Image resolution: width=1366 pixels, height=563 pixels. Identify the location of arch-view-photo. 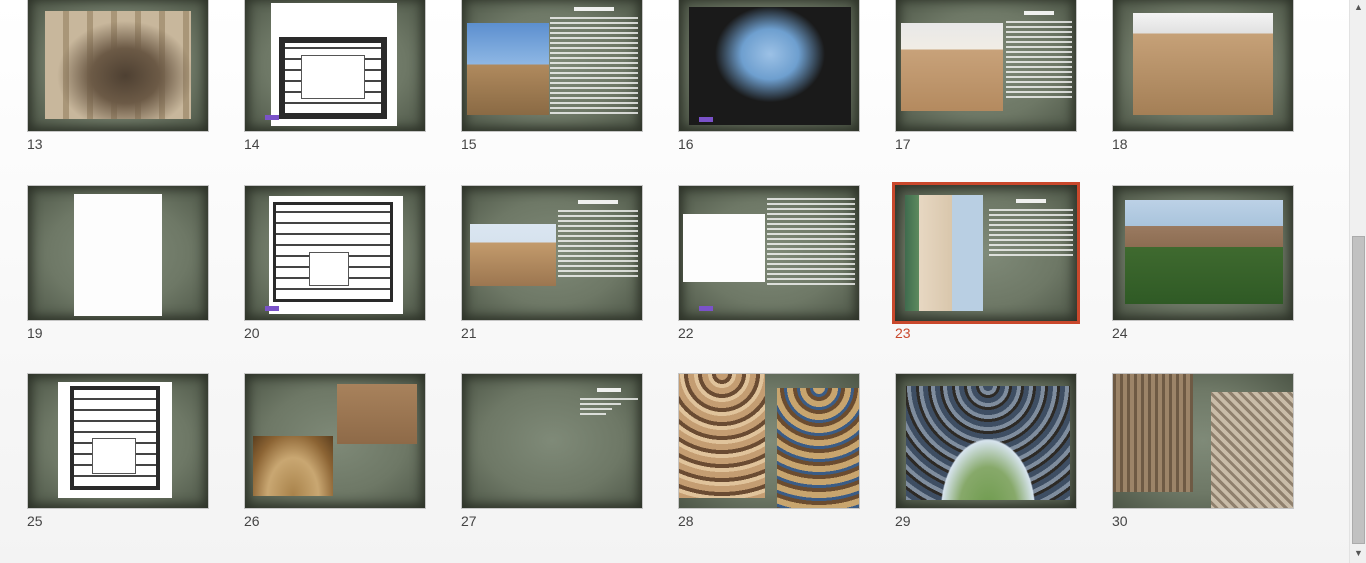
(770, 66).